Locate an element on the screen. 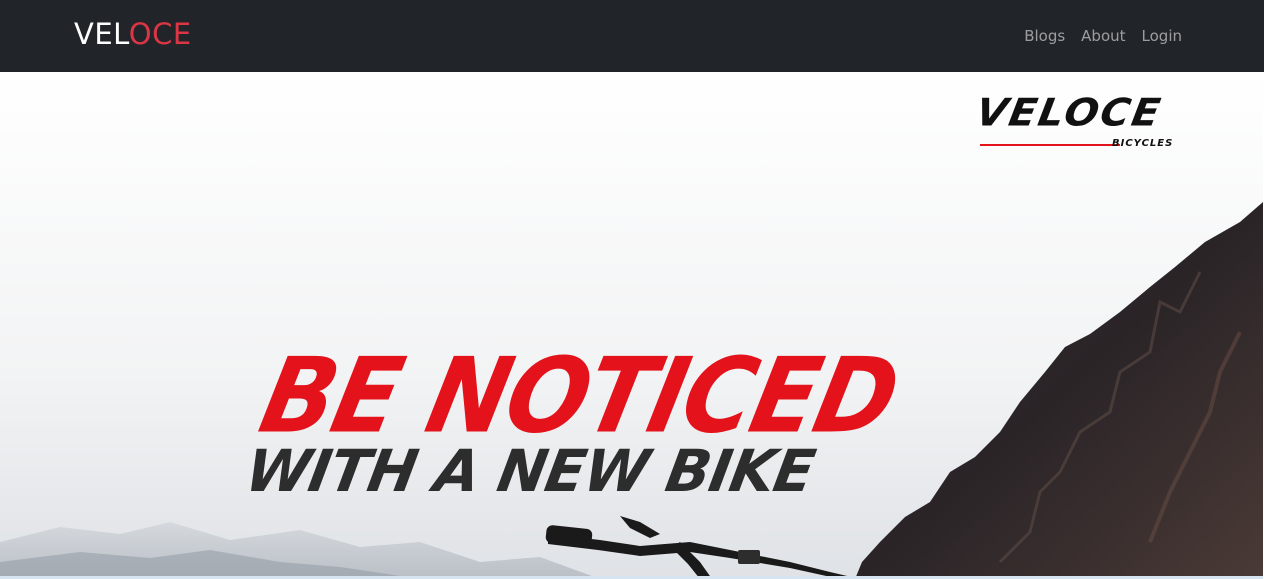  brand-text-red: OCE is located at coordinates (160, 34).